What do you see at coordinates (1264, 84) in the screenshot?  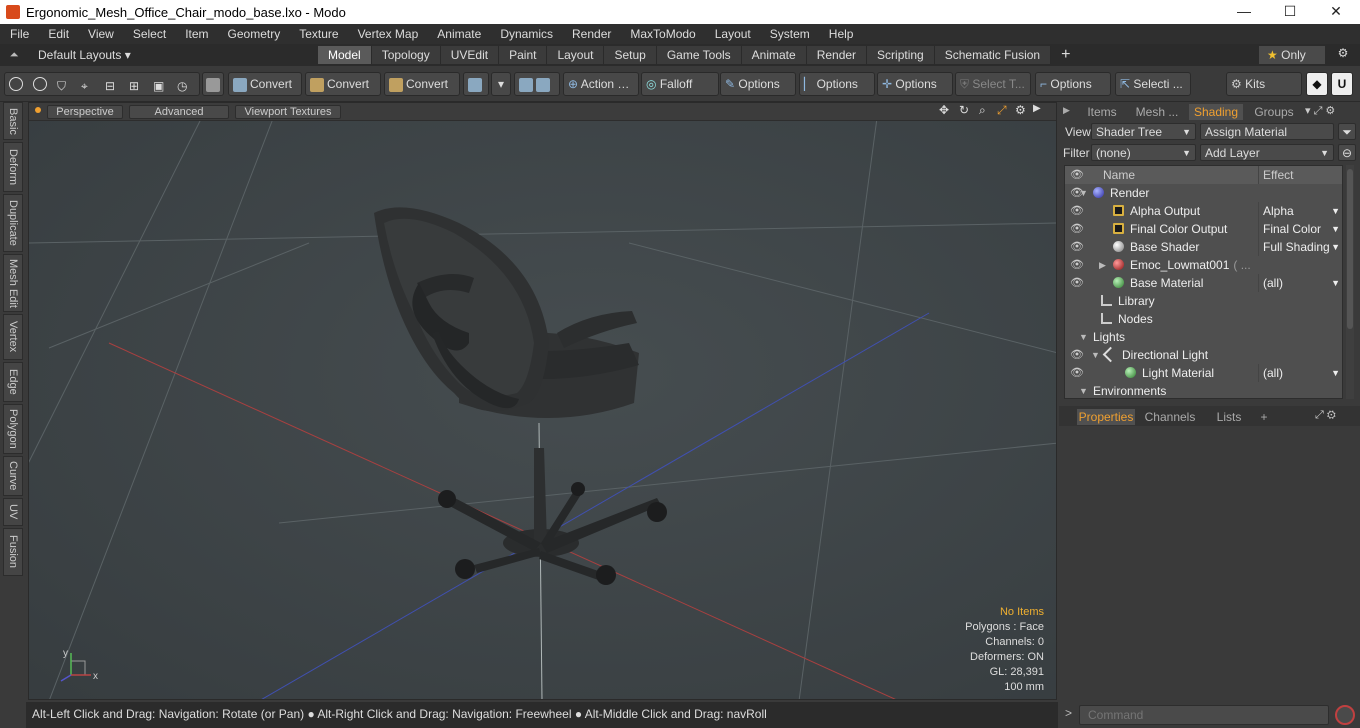 I see `kits-button: ⚙ Kits` at bounding box center [1264, 84].